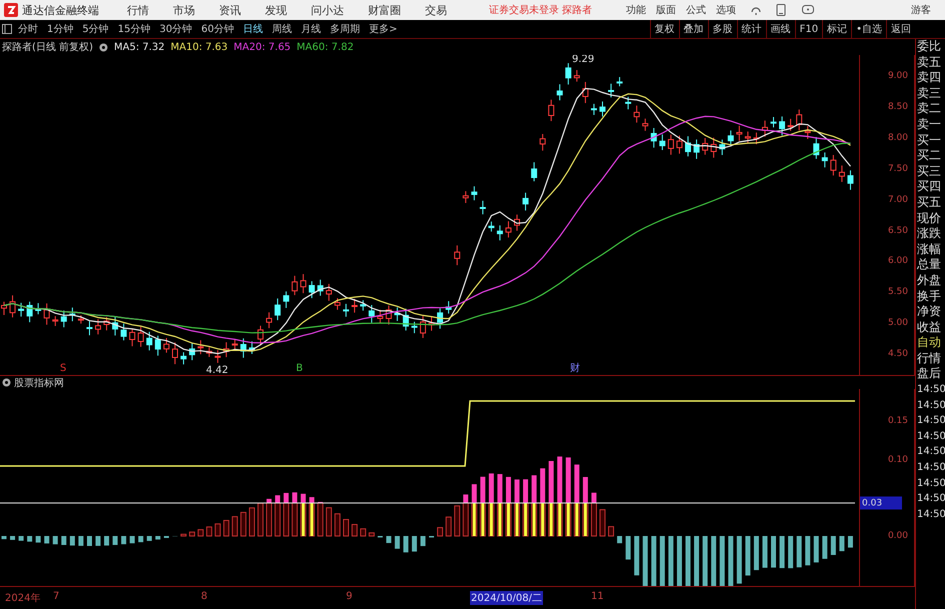 This screenshot has height=609, width=945. What do you see at coordinates (929, 172) in the screenshot?
I see `quote-field-label: 买三` at bounding box center [929, 172].